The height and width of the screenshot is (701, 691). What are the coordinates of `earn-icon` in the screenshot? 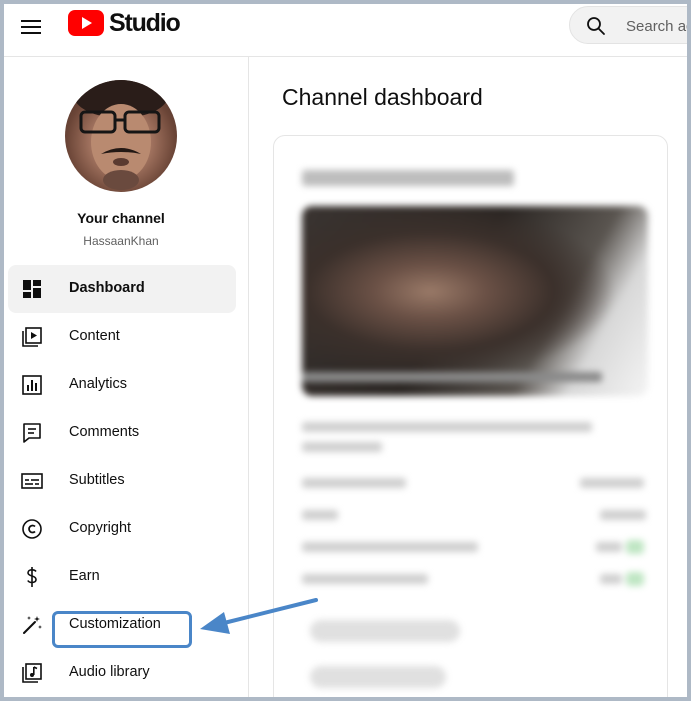 It's located at (32, 577).